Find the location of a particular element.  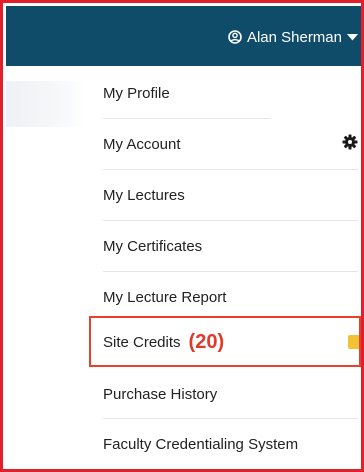

menu-item-site-credits: Site Credits (20) is located at coordinates (226, 342).